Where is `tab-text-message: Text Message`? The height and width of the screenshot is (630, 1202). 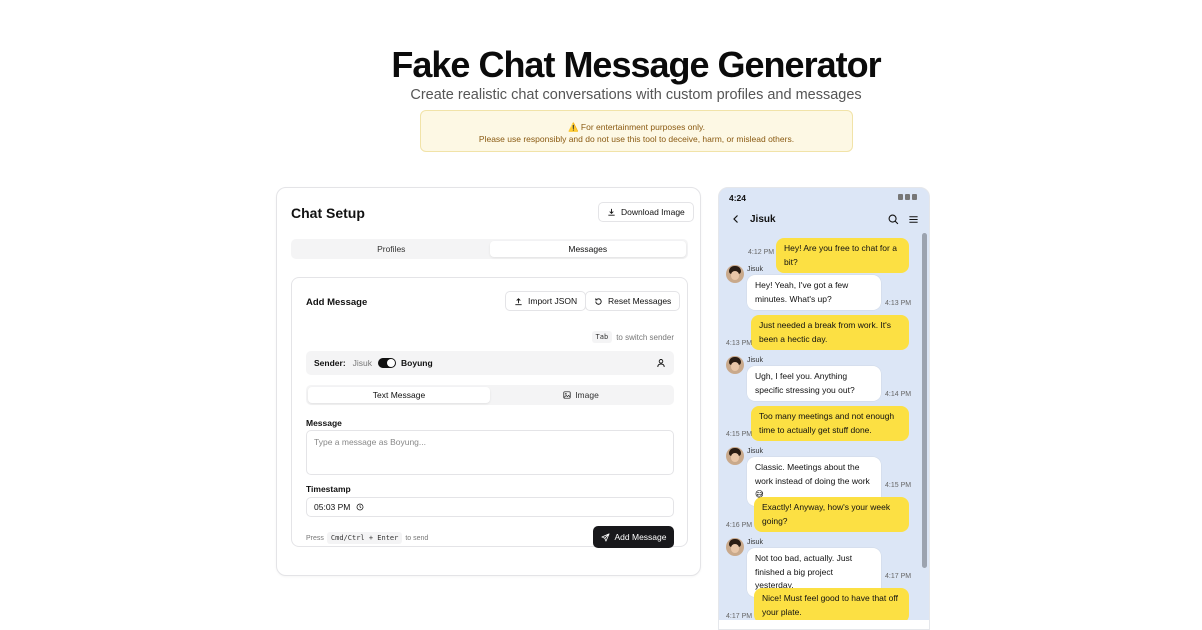
tab-text-message: Text Message is located at coordinates (399, 395).